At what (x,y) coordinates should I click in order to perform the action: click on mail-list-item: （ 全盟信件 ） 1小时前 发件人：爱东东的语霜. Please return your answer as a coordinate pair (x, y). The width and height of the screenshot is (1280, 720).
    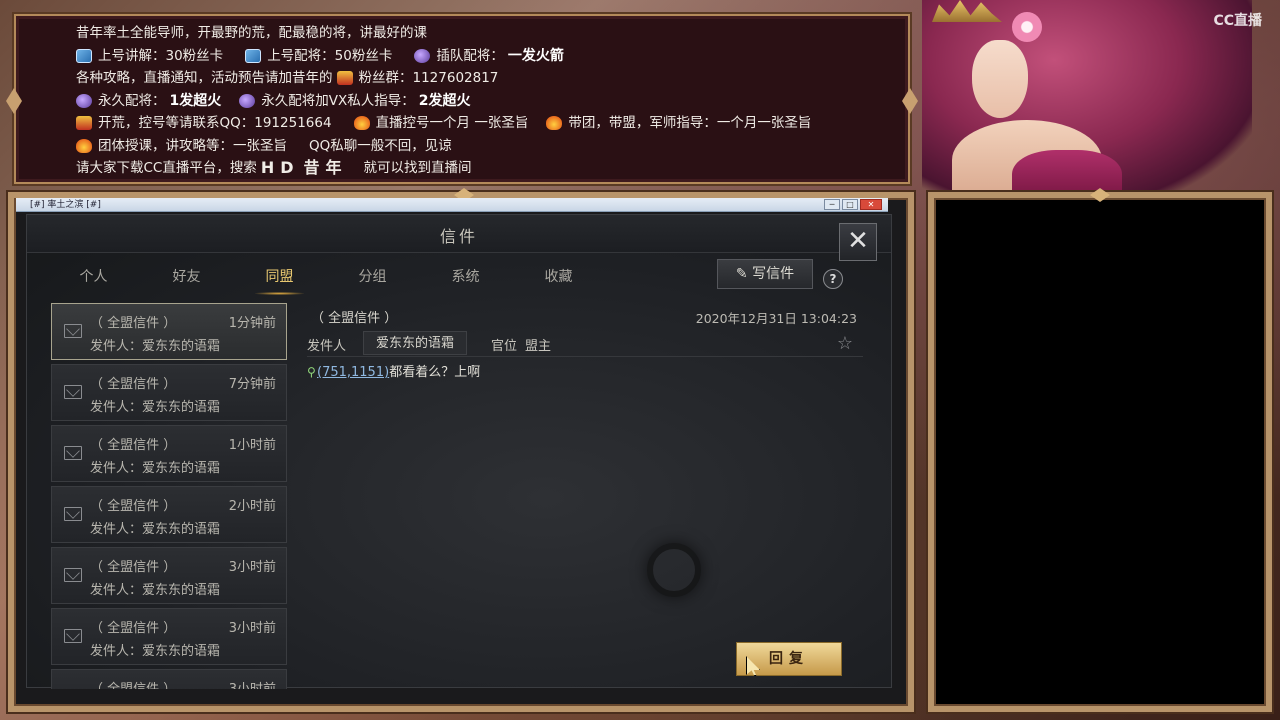
    Looking at the image, I should click on (169, 453).